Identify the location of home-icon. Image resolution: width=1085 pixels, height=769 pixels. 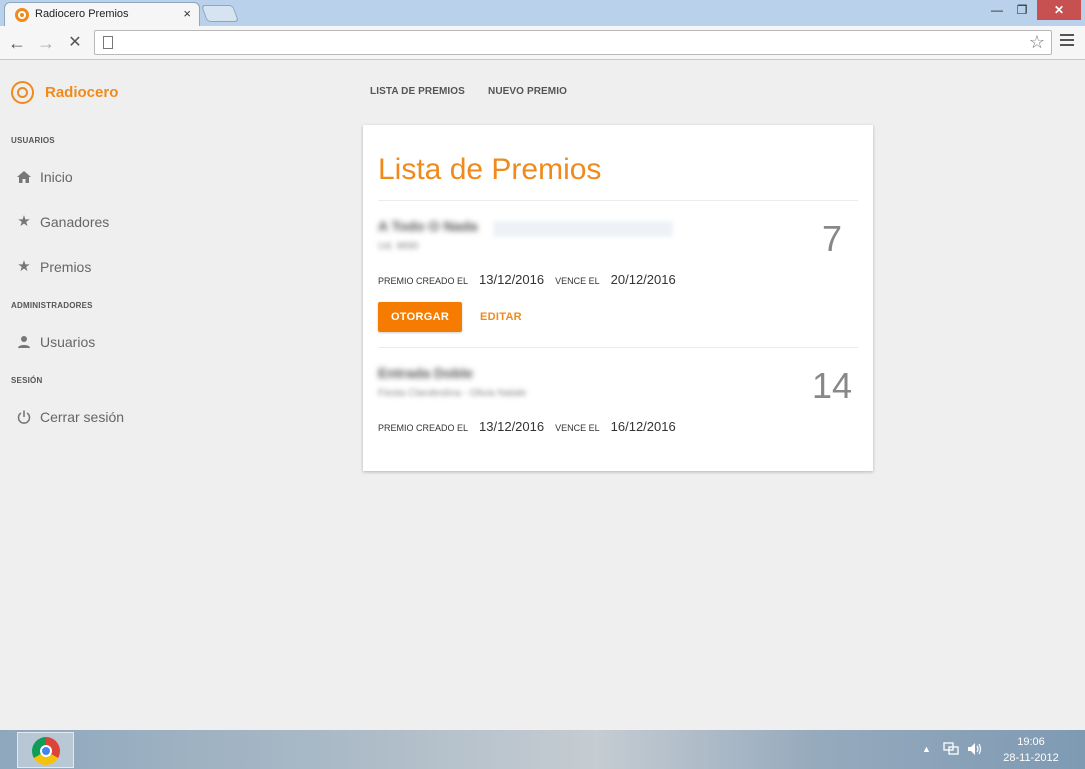
(24, 177).